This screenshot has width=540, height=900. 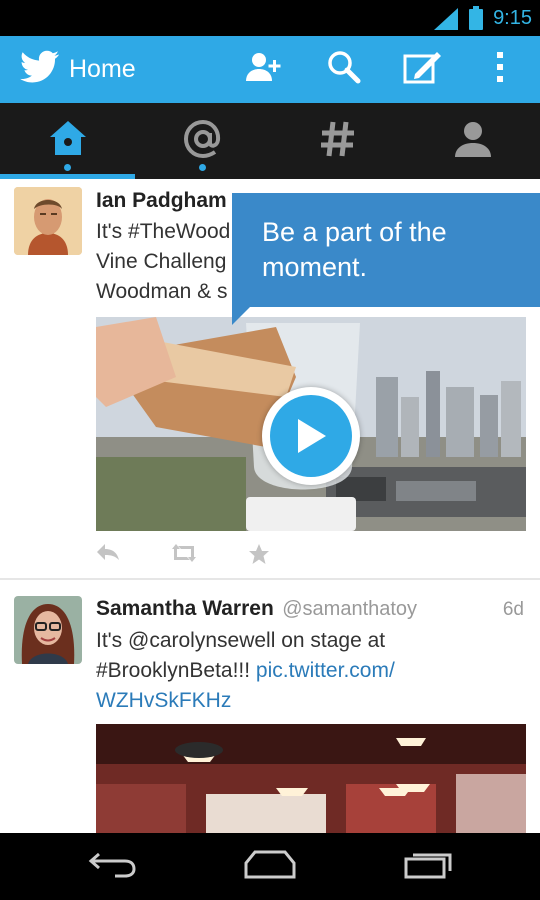 What do you see at coordinates (163, 700) in the screenshot?
I see `tweet-link: WZHvSkFKHz` at bounding box center [163, 700].